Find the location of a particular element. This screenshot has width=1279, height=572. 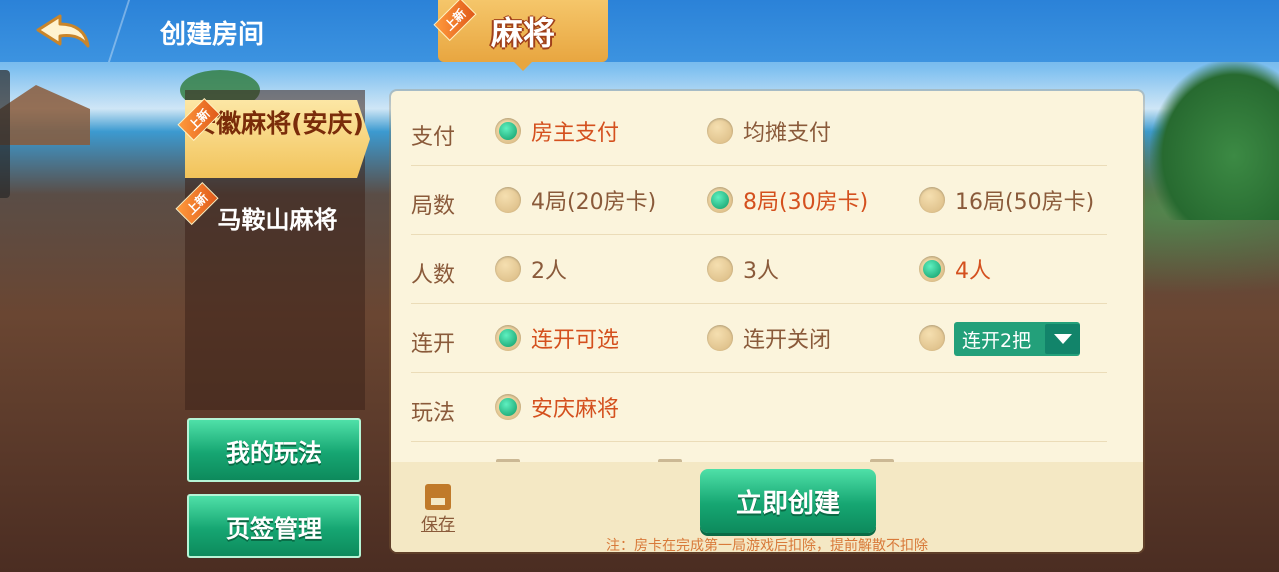

option-label: 4局(20房卡) is located at coordinates (594, 202).